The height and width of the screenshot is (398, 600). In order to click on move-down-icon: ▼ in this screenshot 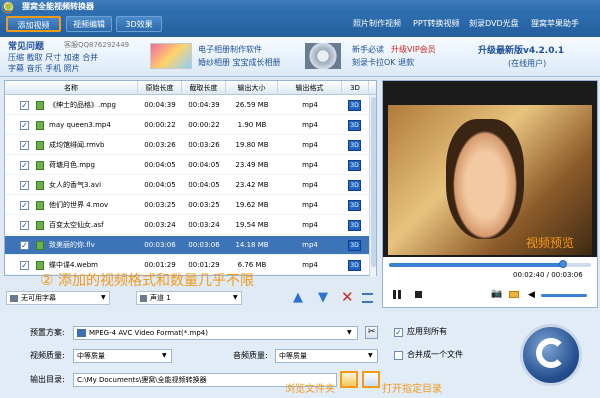, I will do `click(323, 297)`.